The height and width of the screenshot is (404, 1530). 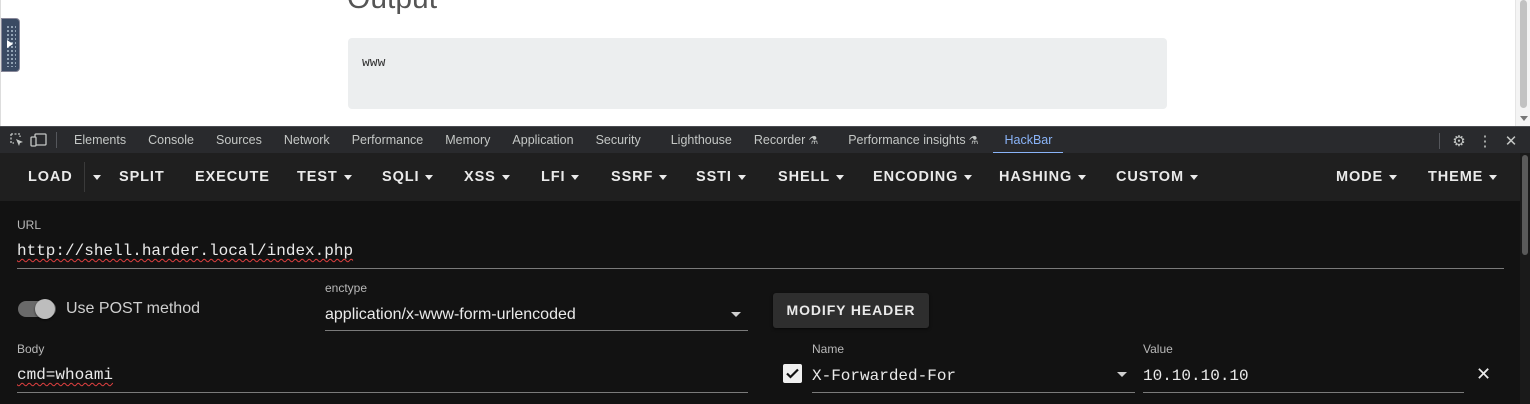 I want to click on remove-header-icon: ✕, so click(x=1483, y=374).